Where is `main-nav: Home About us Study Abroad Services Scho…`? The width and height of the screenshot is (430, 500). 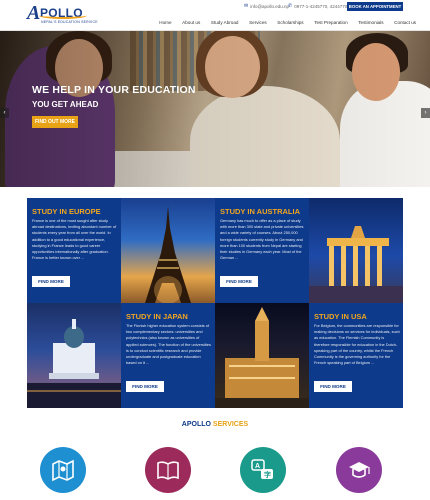 main-nav: Home About us Study Abroad Services Scho… is located at coordinates (287, 23).